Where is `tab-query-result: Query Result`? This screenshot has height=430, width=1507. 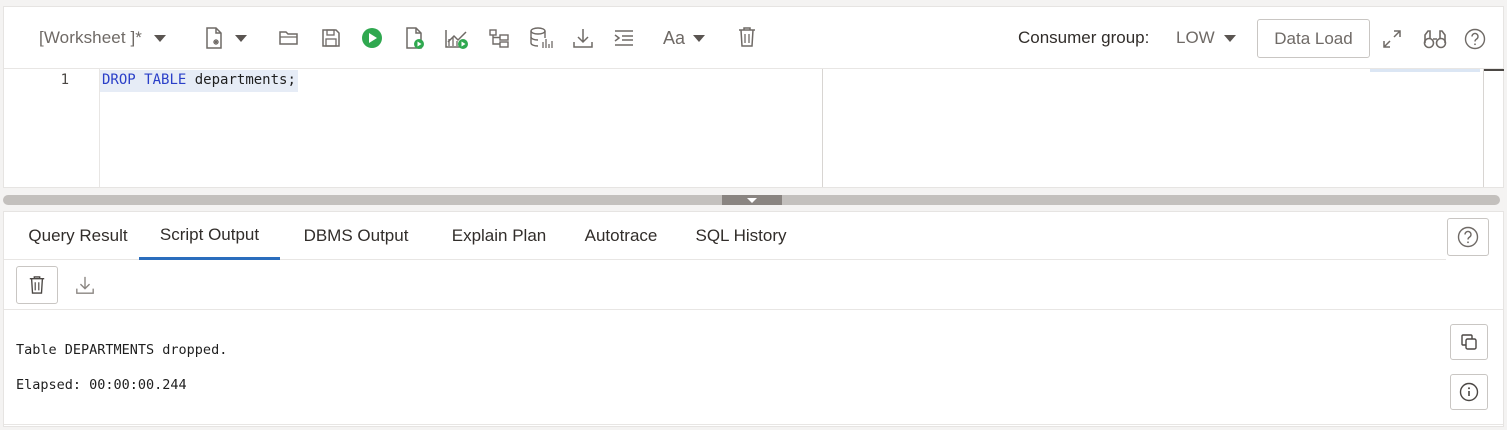 tab-query-result: Query Result is located at coordinates (78, 236).